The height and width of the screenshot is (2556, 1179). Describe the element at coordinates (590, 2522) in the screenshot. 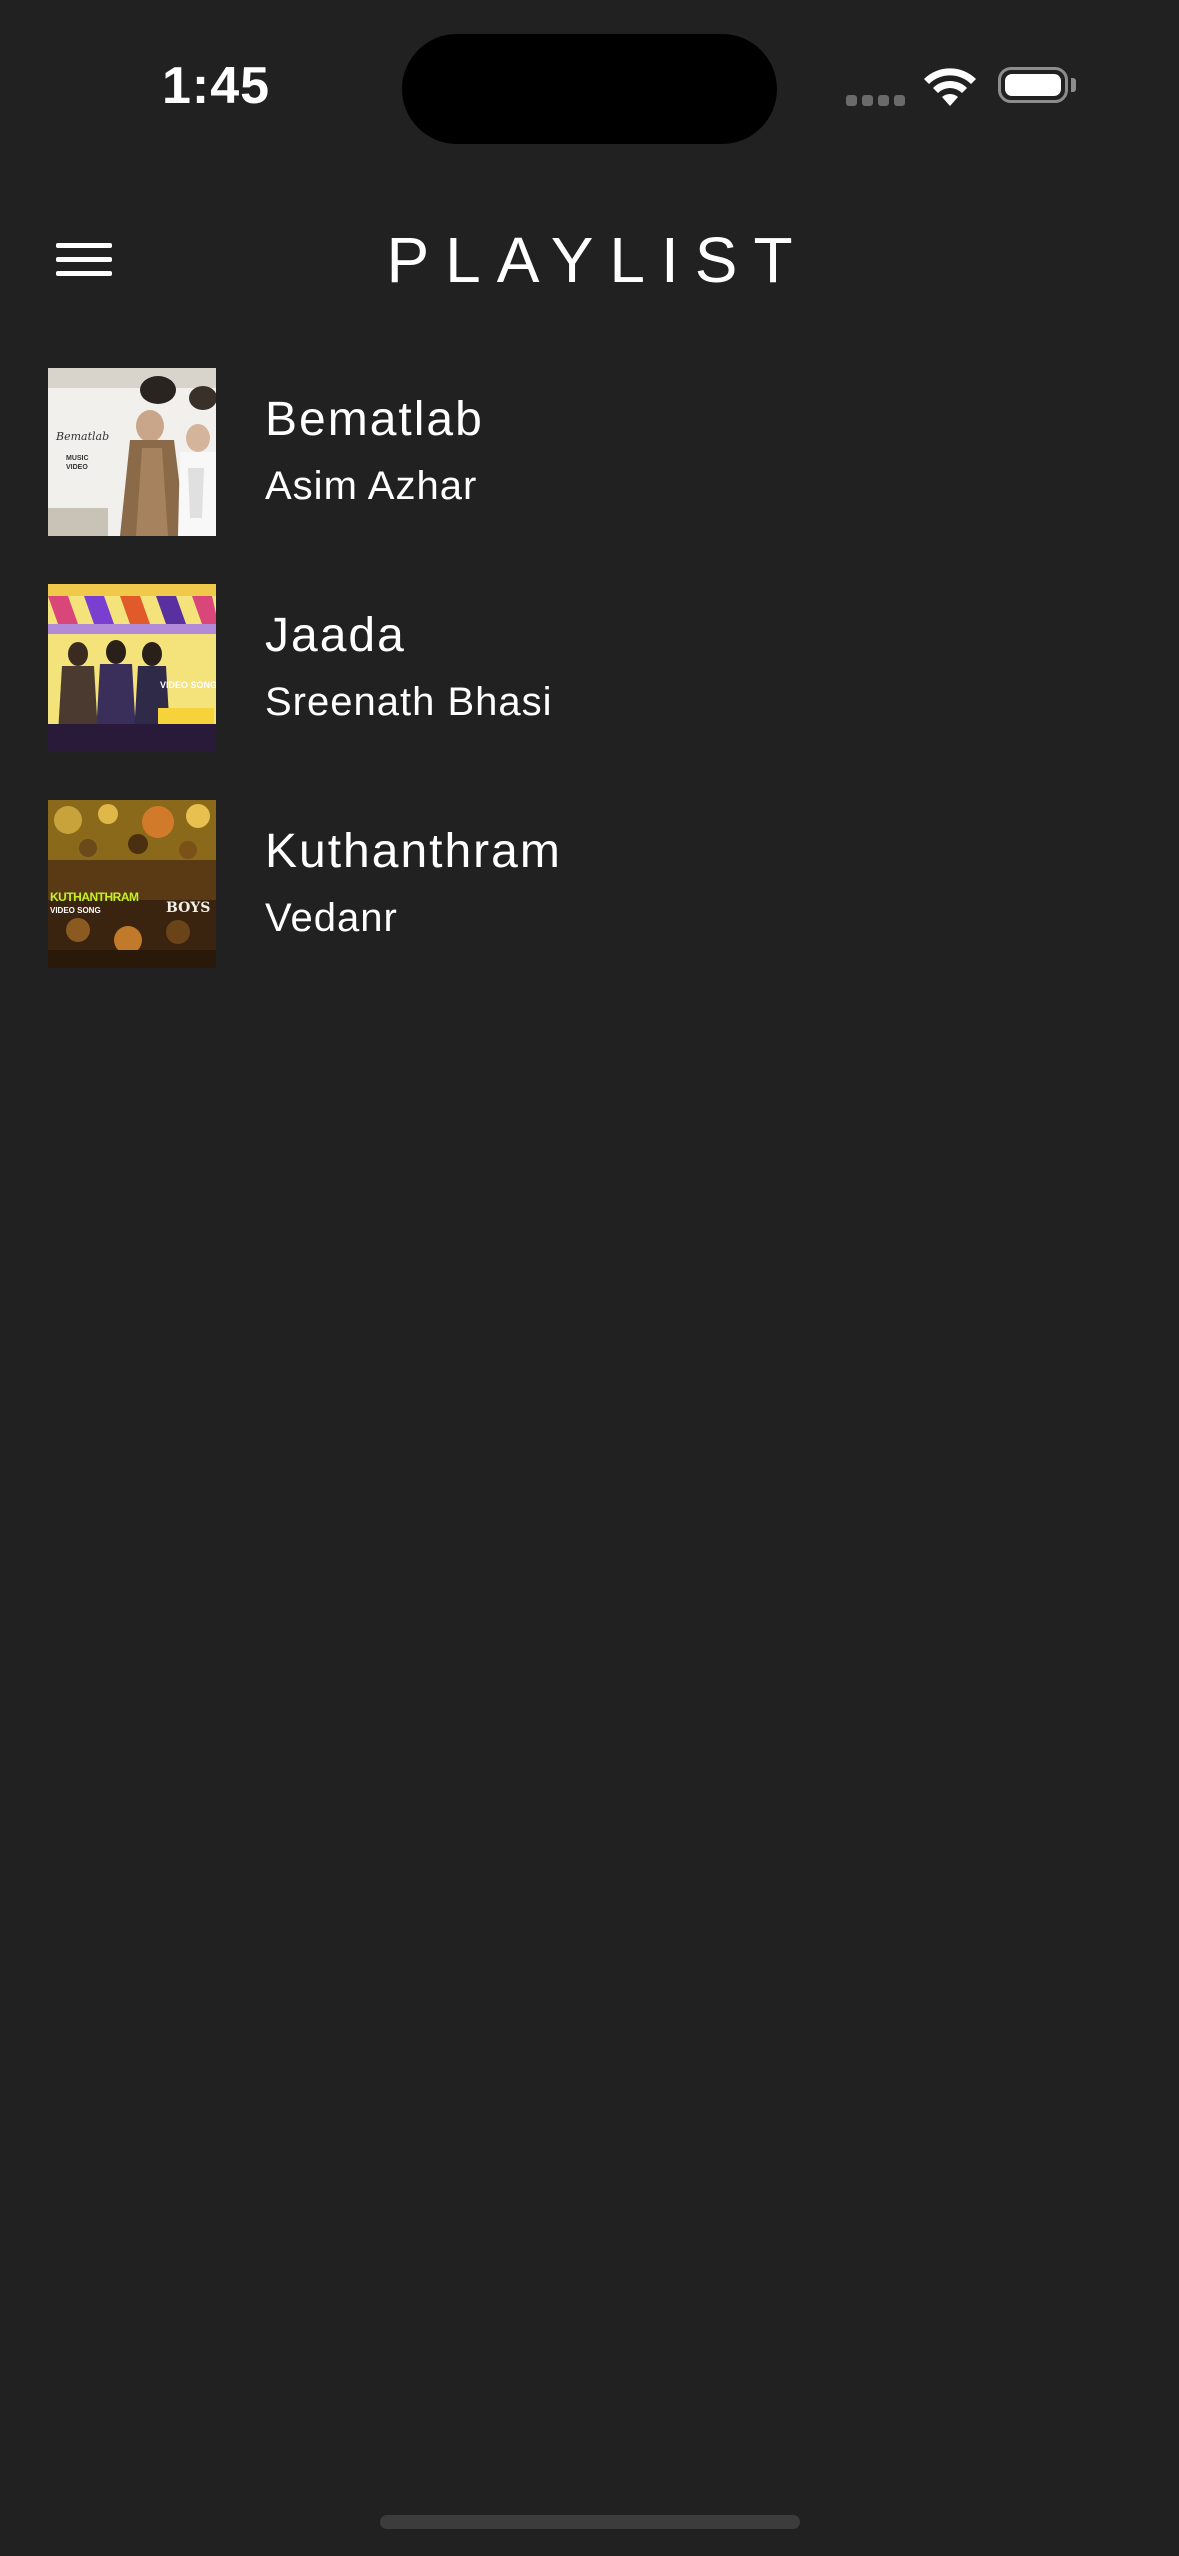

I see `home-indicator` at that location.